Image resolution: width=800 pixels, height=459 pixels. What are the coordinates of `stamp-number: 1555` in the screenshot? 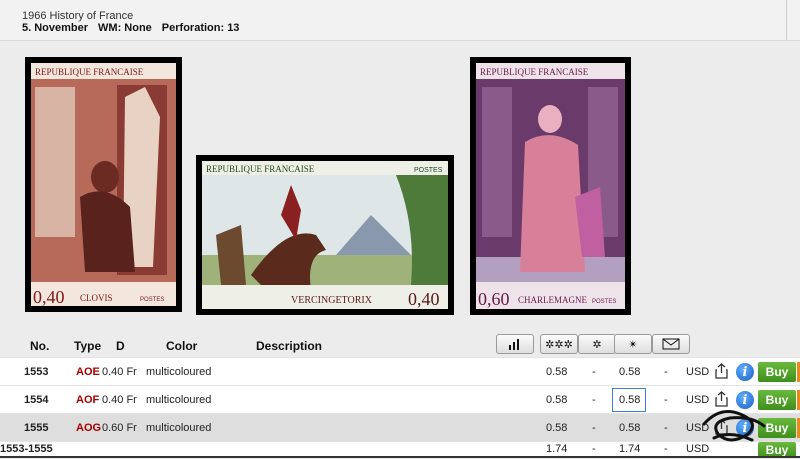 It's located at (36, 428).